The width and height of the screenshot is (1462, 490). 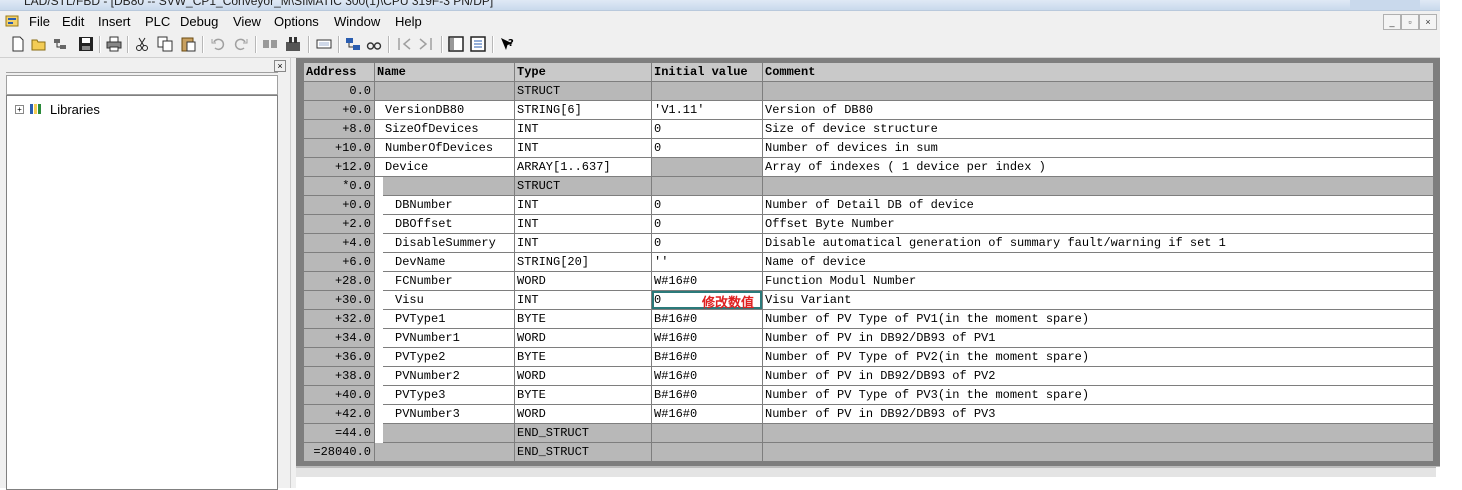 I want to click on comment-cell: Size of device structure, so click(x=1098, y=129).